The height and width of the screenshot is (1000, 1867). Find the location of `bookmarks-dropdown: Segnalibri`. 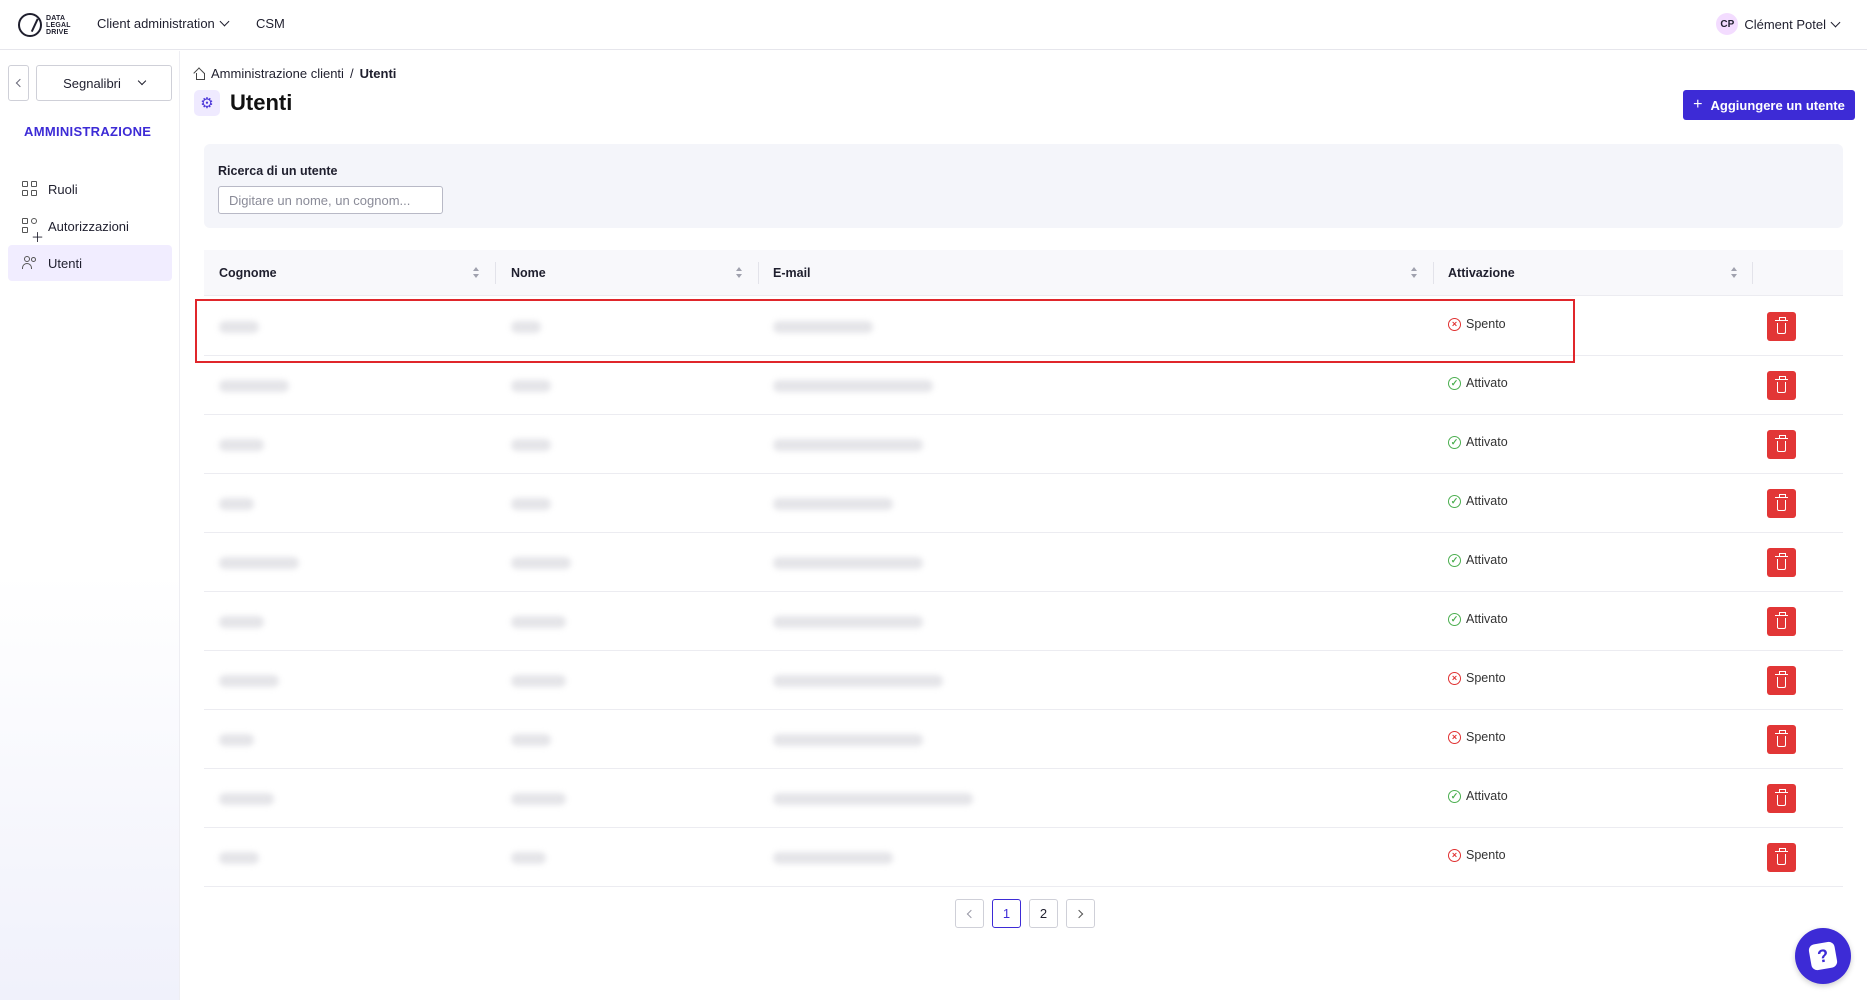

bookmarks-dropdown: Segnalibri is located at coordinates (104, 83).